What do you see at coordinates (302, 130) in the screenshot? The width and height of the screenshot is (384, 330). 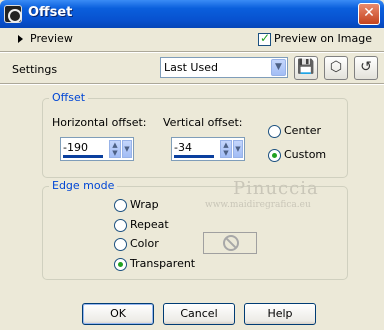 I see `center-label: Center` at bounding box center [302, 130].